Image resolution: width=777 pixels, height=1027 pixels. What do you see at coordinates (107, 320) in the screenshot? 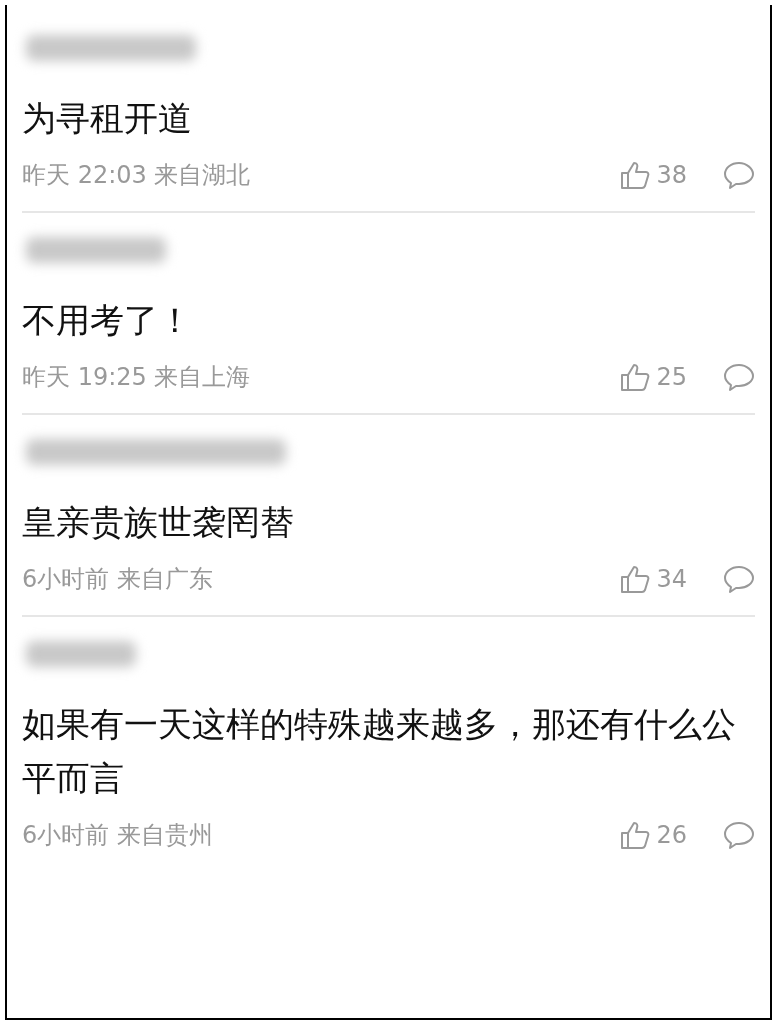
I see `comment-text: 不用考了！` at bounding box center [107, 320].